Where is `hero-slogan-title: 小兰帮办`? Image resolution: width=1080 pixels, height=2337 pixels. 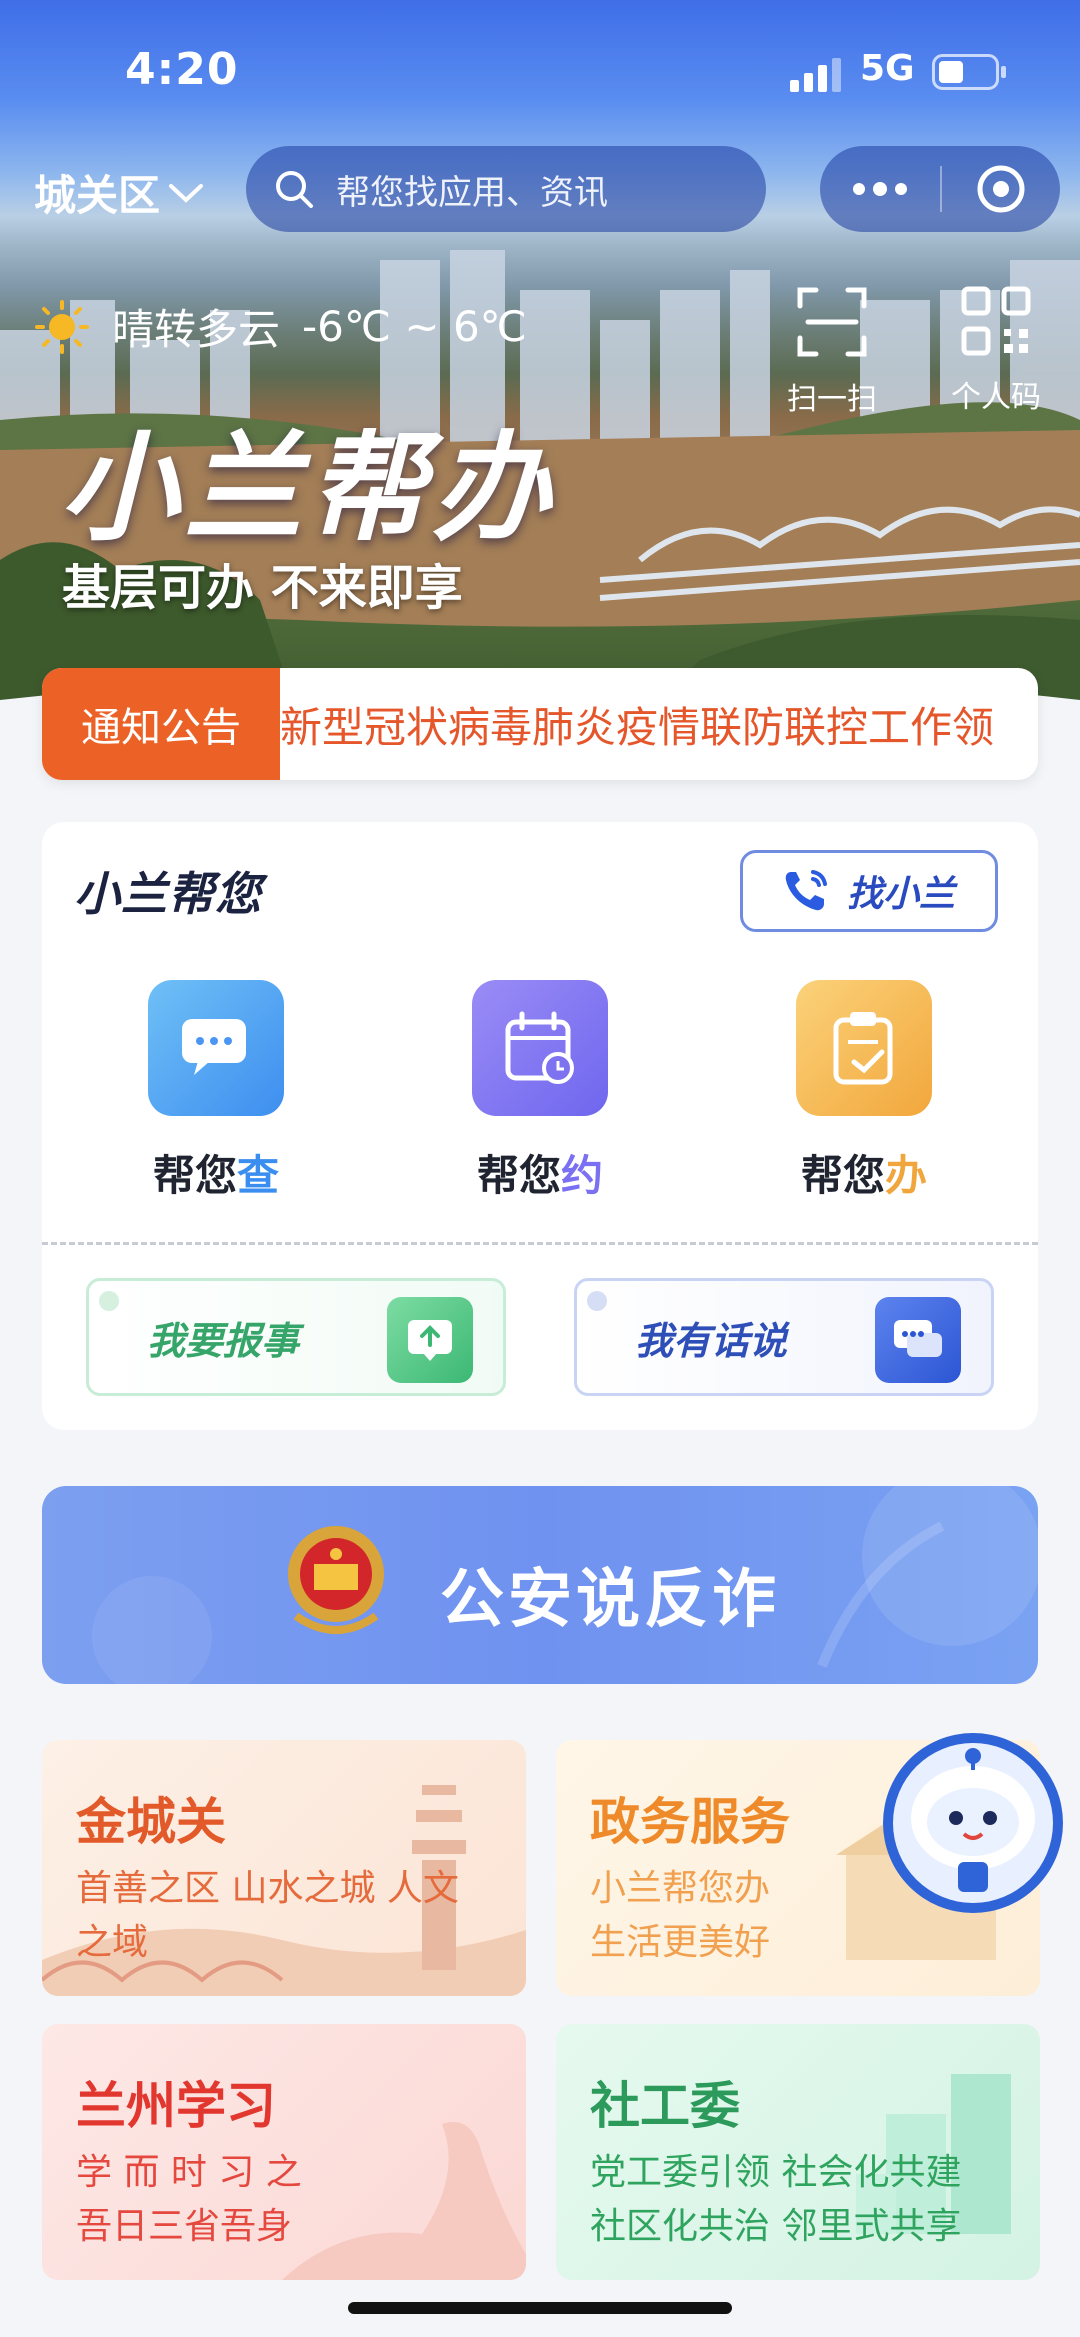
hero-slogan-title: 小兰帮办 is located at coordinates (308, 487).